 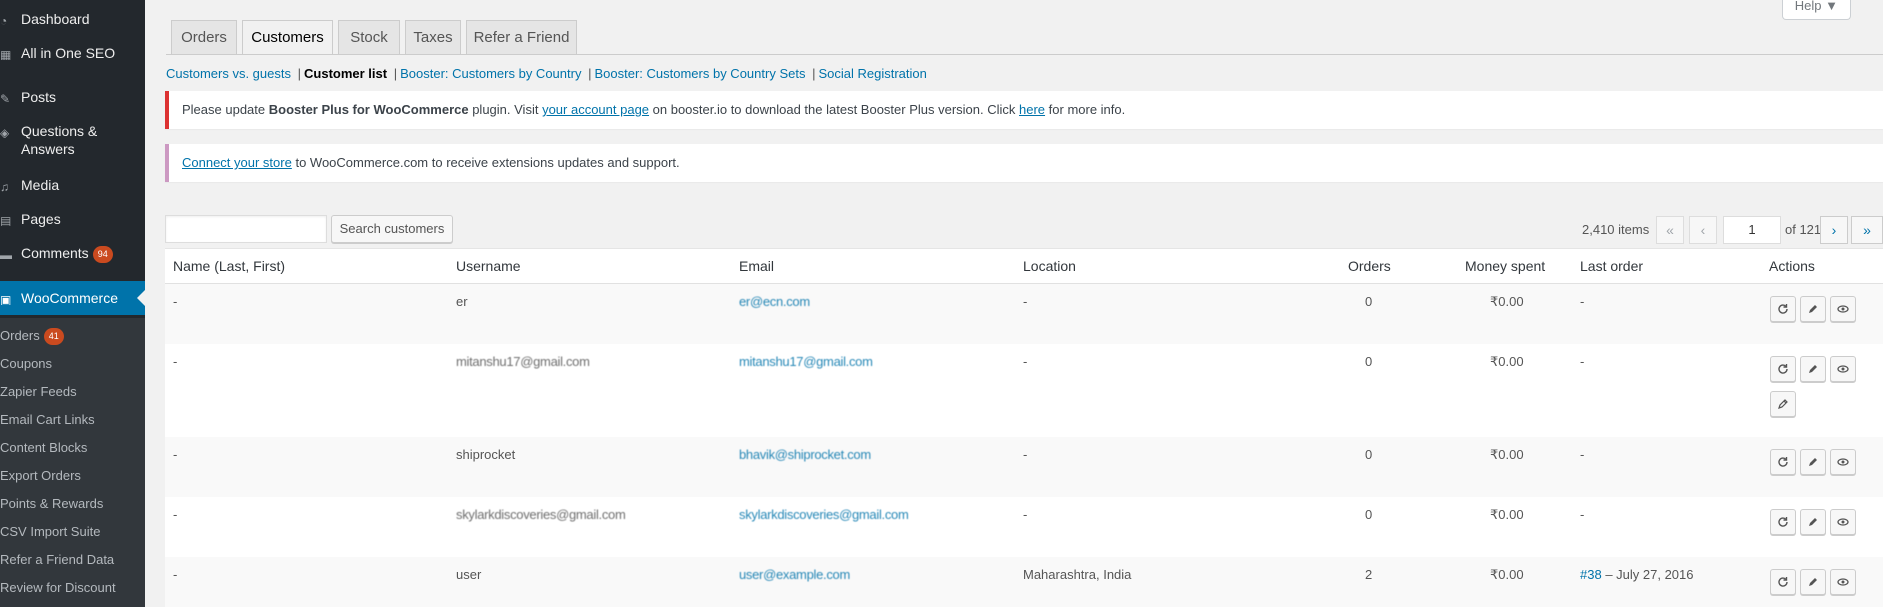 What do you see at coordinates (1369, 574) in the screenshot?
I see `cell-orders: 2` at bounding box center [1369, 574].